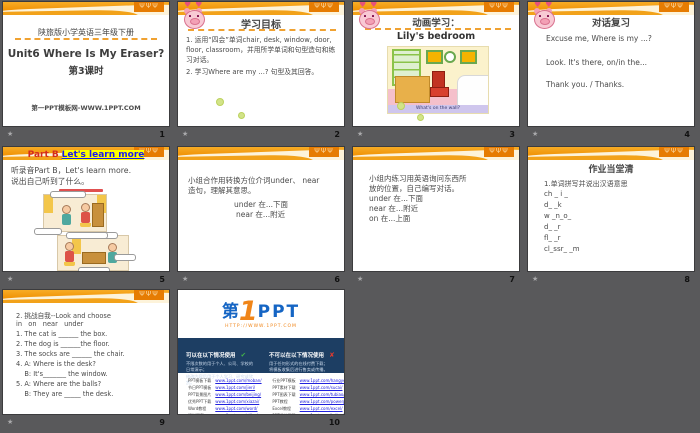  Describe the element at coordinates (512, 279) in the screenshot. I see `slide-number: 7` at that location.